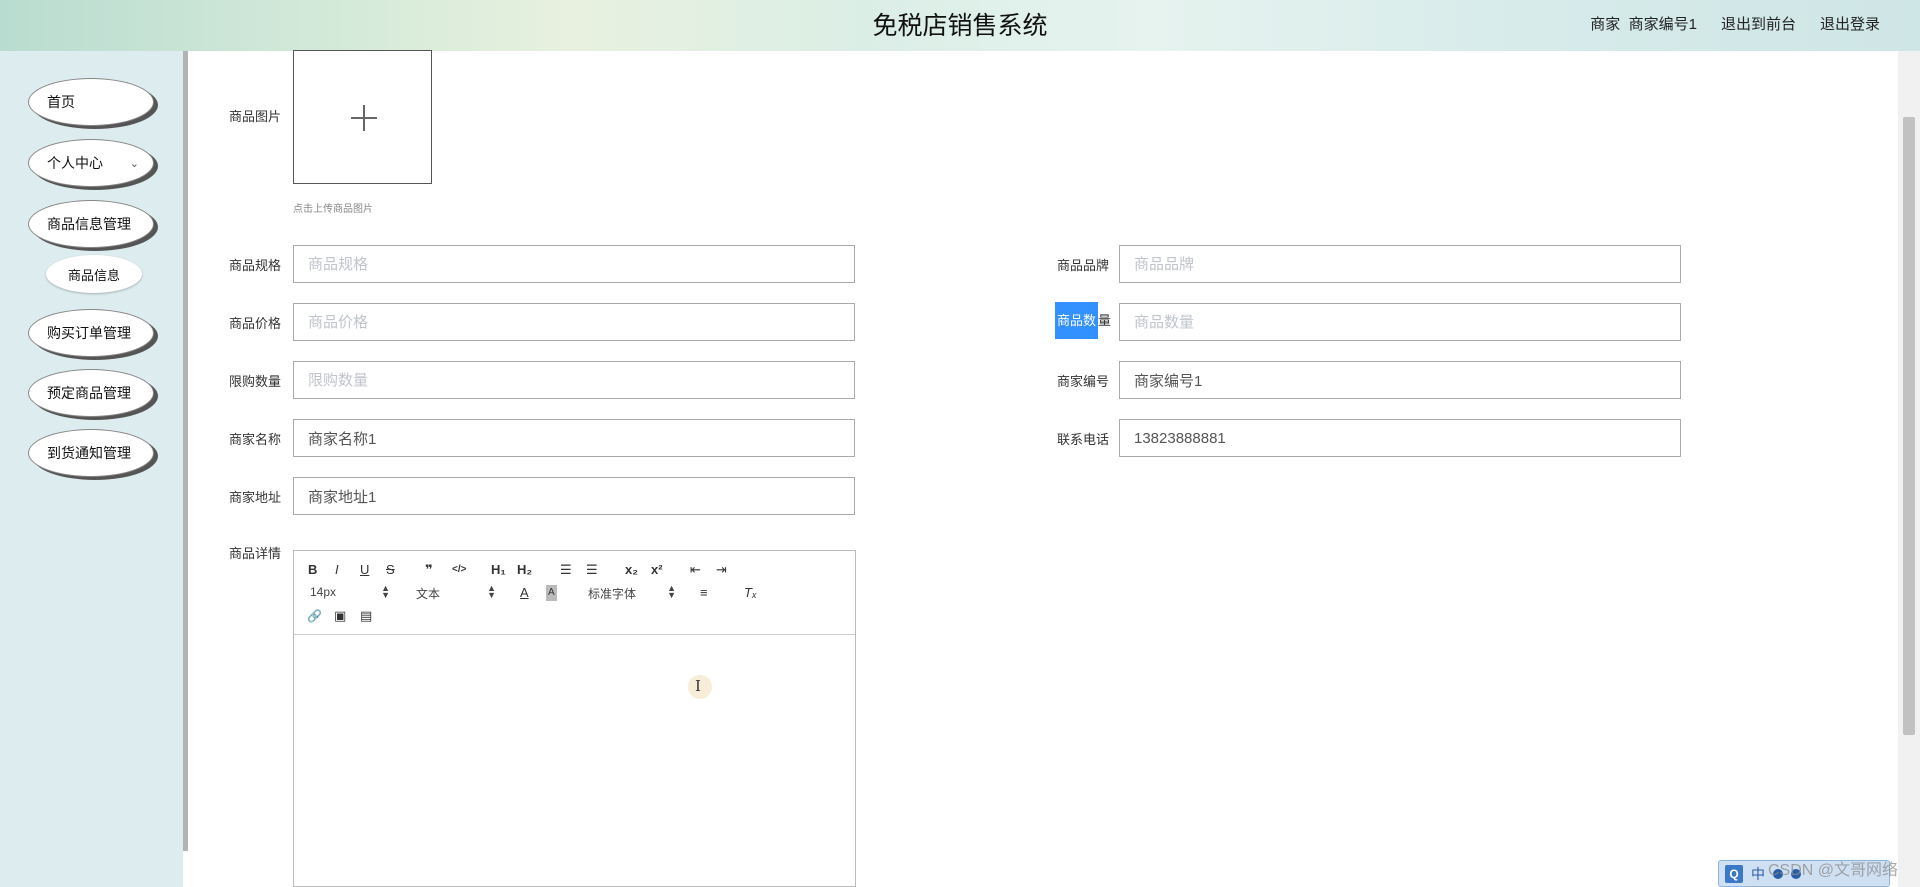 The image size is (1920, 887). Describe the element at coordinates (61, 102) in the screenshot. I see `sidebar-item-label: 首页` at that location.